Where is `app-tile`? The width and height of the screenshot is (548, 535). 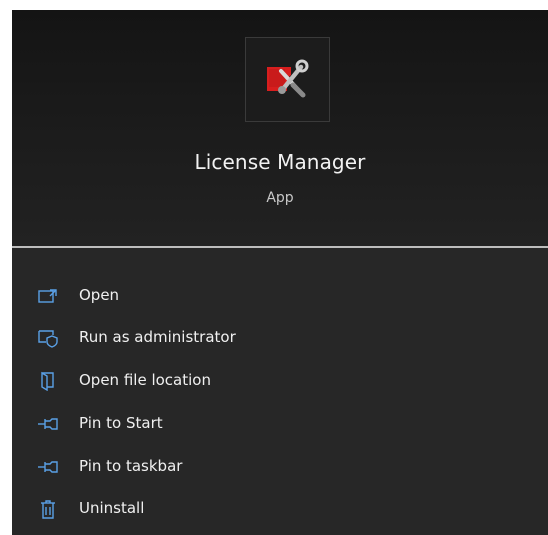
app-tile is located at coordinates (287, 79).